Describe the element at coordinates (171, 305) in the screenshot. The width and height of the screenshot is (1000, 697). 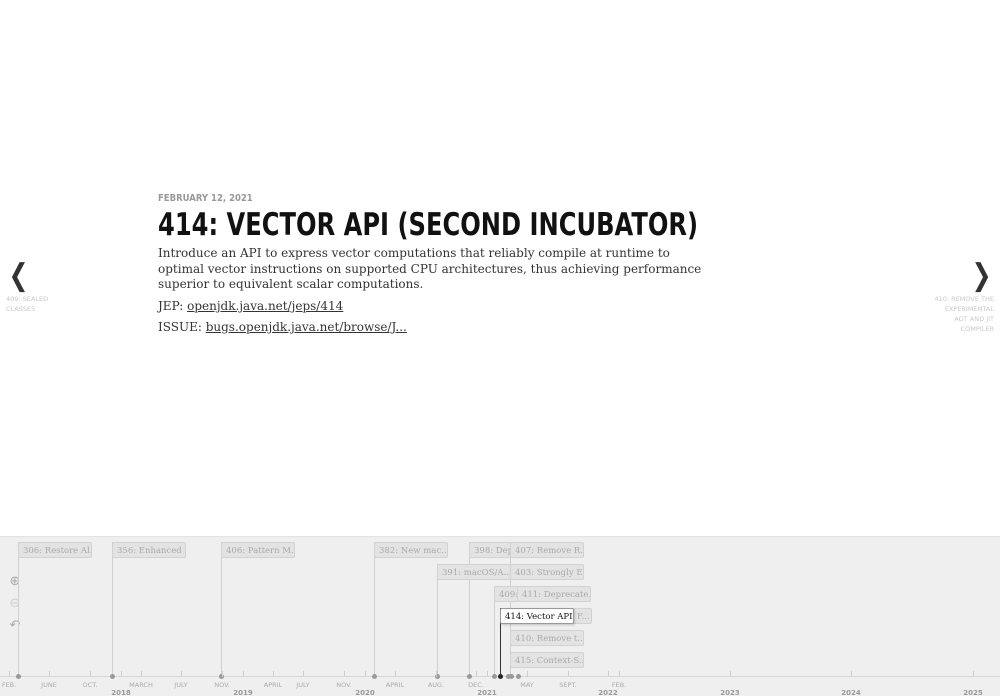
I see `jep-label: JEP:` at that location.